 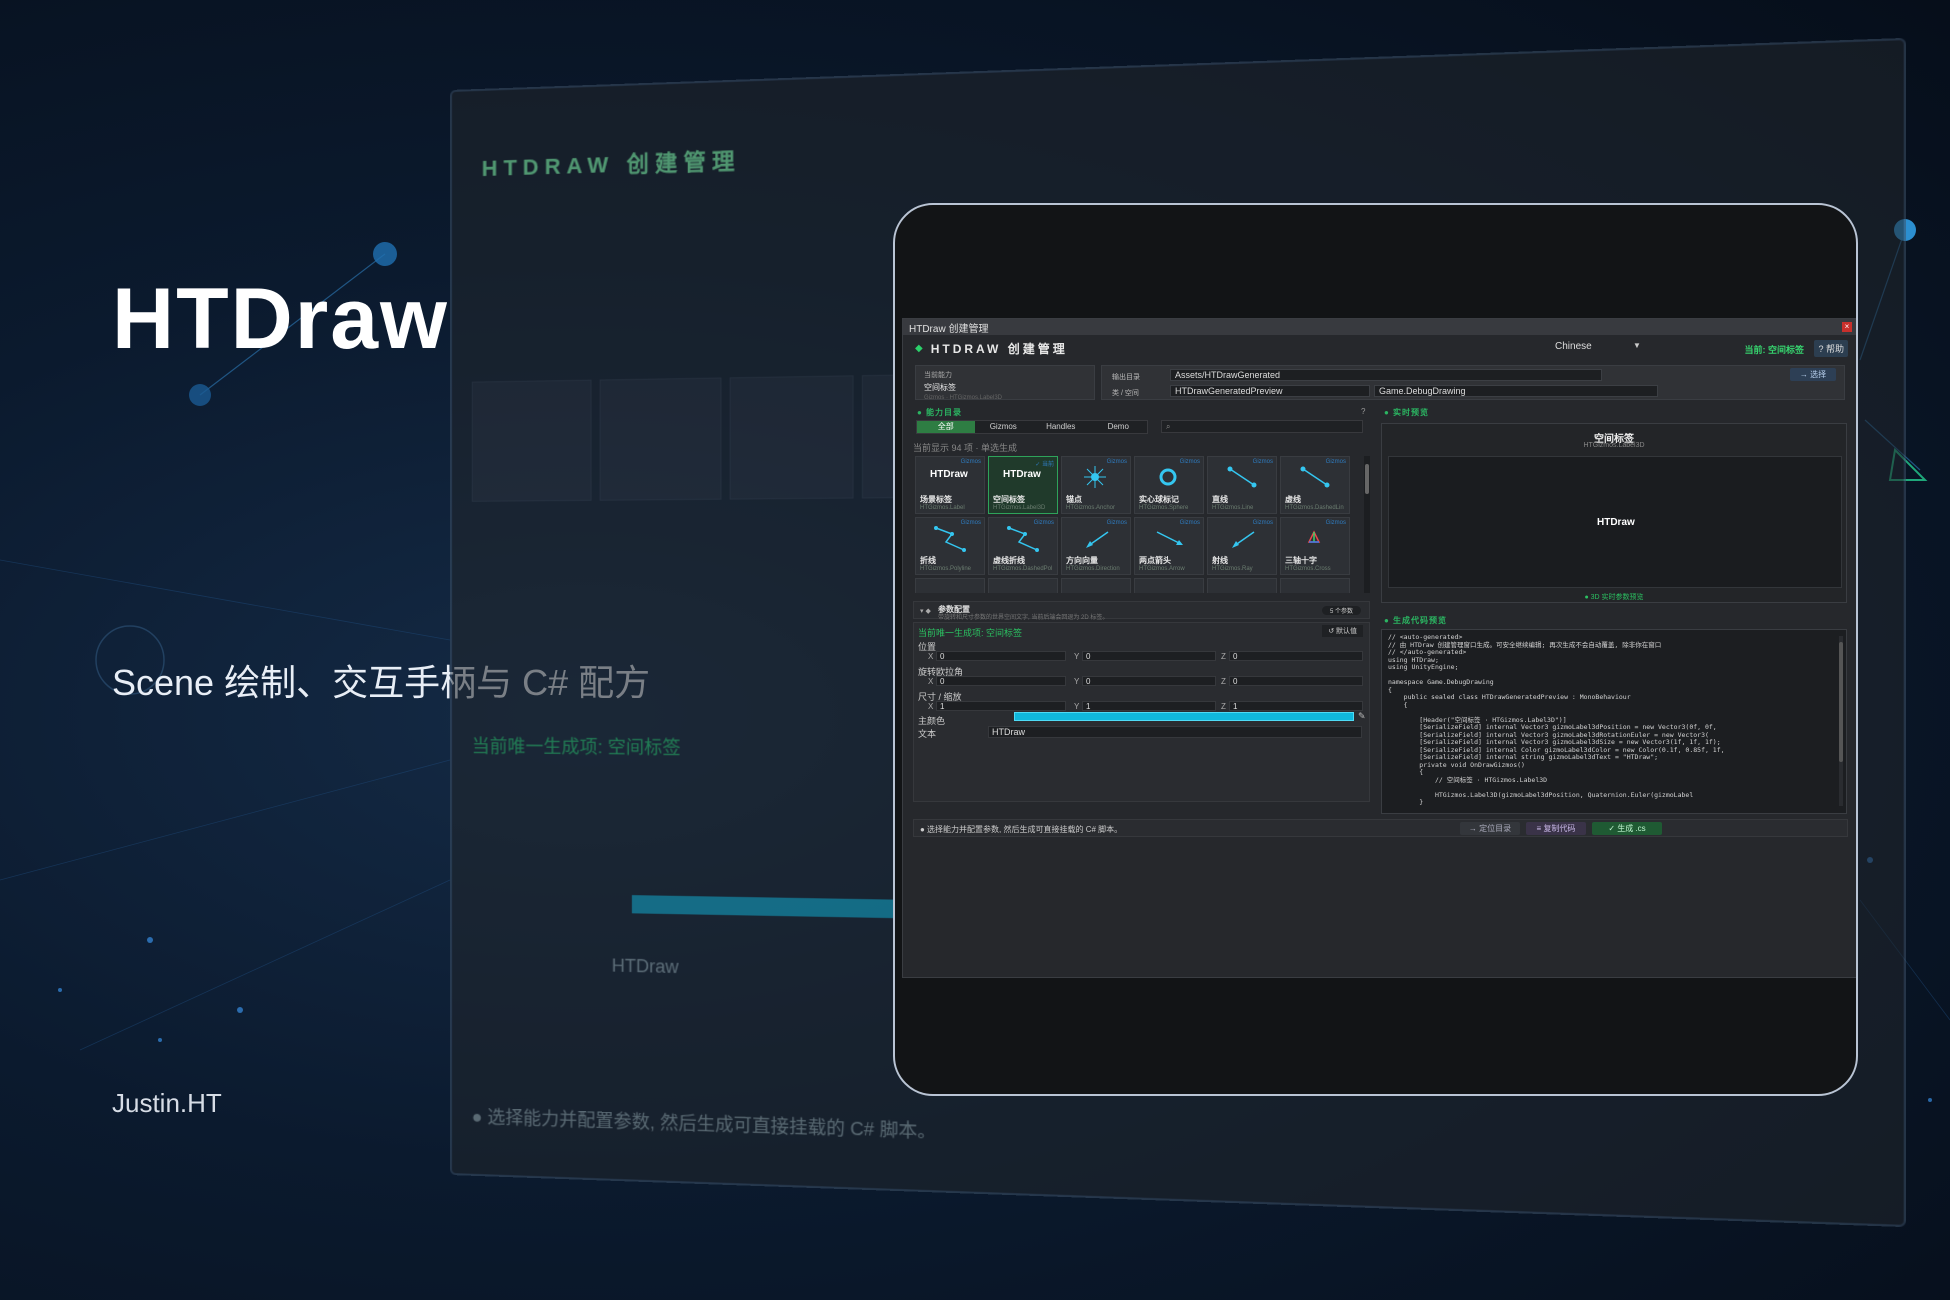 I want to click on rotation-x-field: 0, so click(x=1001, y=681).